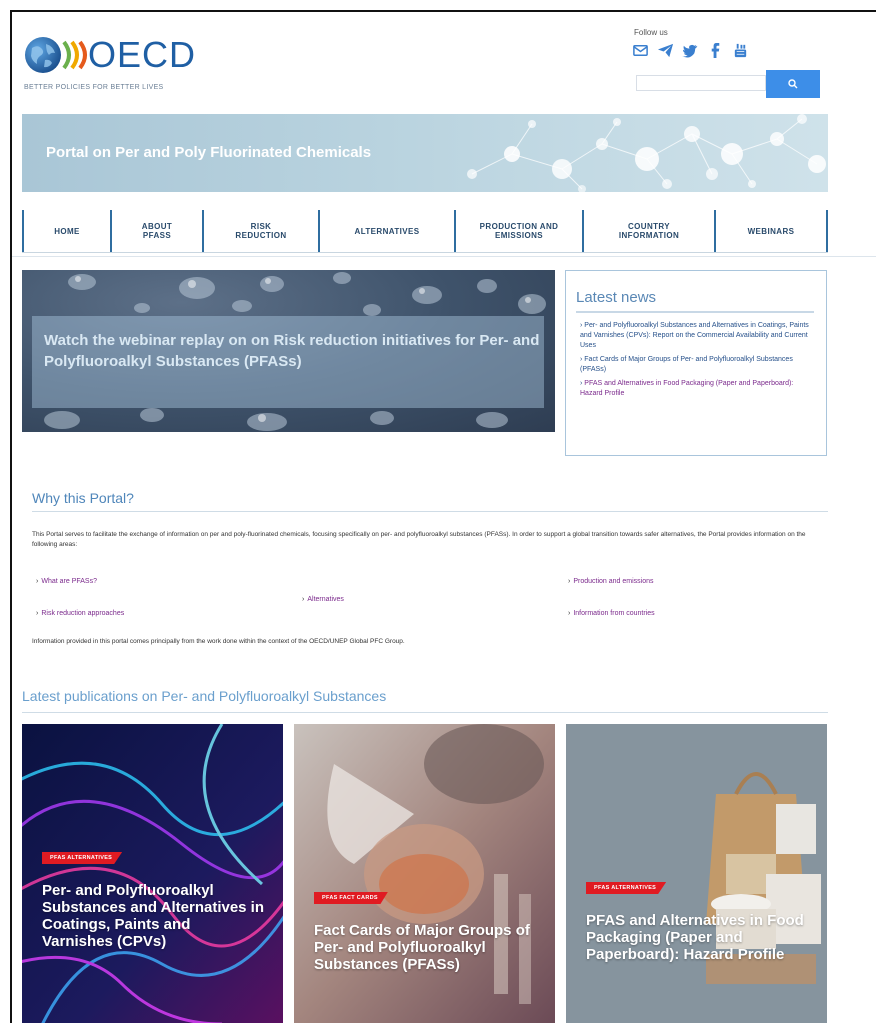  What do you see at coordinates (142, 54) in the screenshot?
I see `logo-wordmark: OECD` at bounding box center [142, 54].